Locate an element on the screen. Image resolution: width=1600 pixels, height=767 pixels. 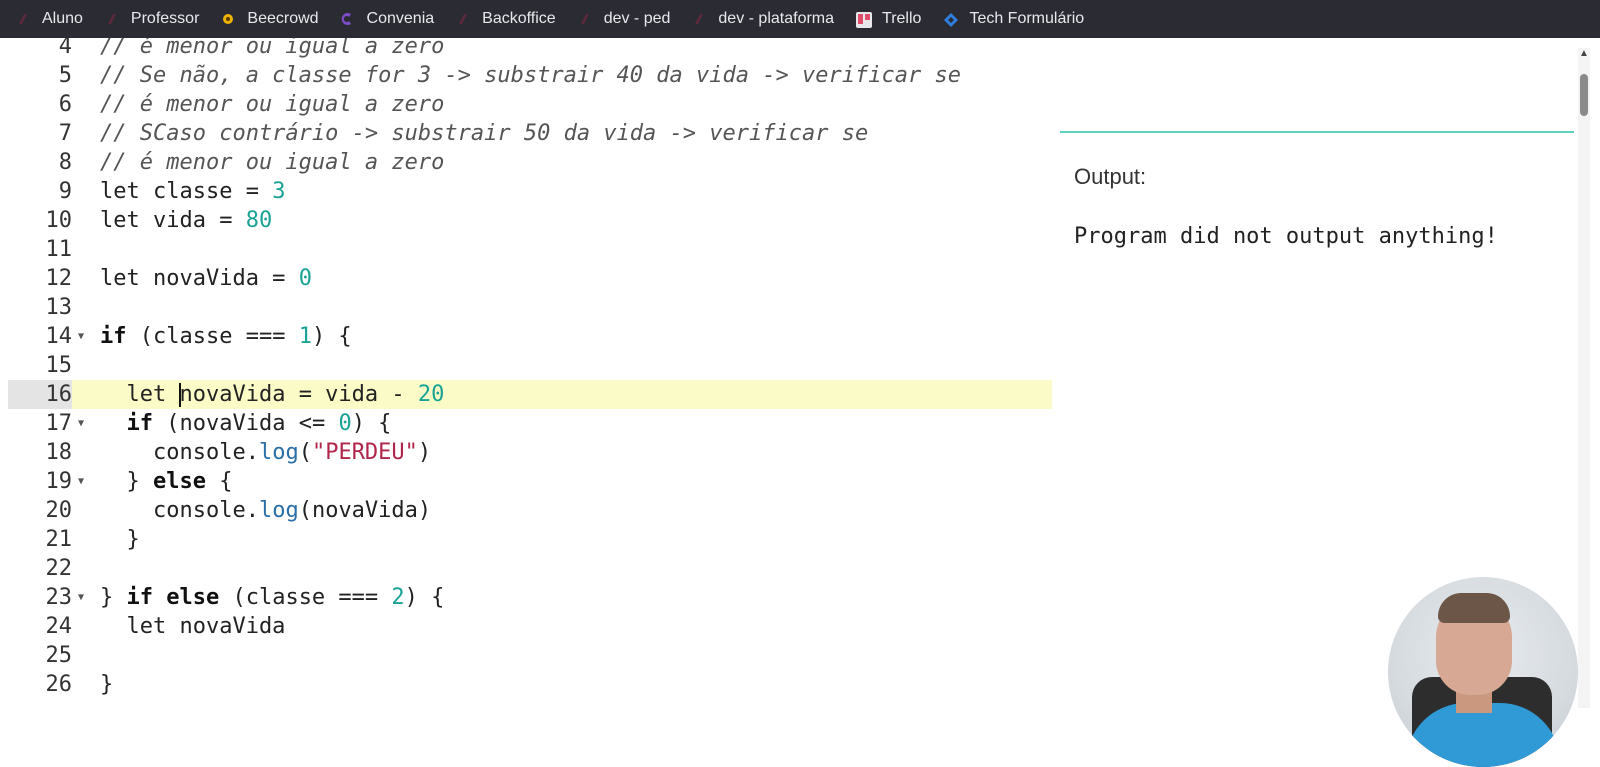
code-text: } if else (classe === 2) { is located at coordinates (272, 597).